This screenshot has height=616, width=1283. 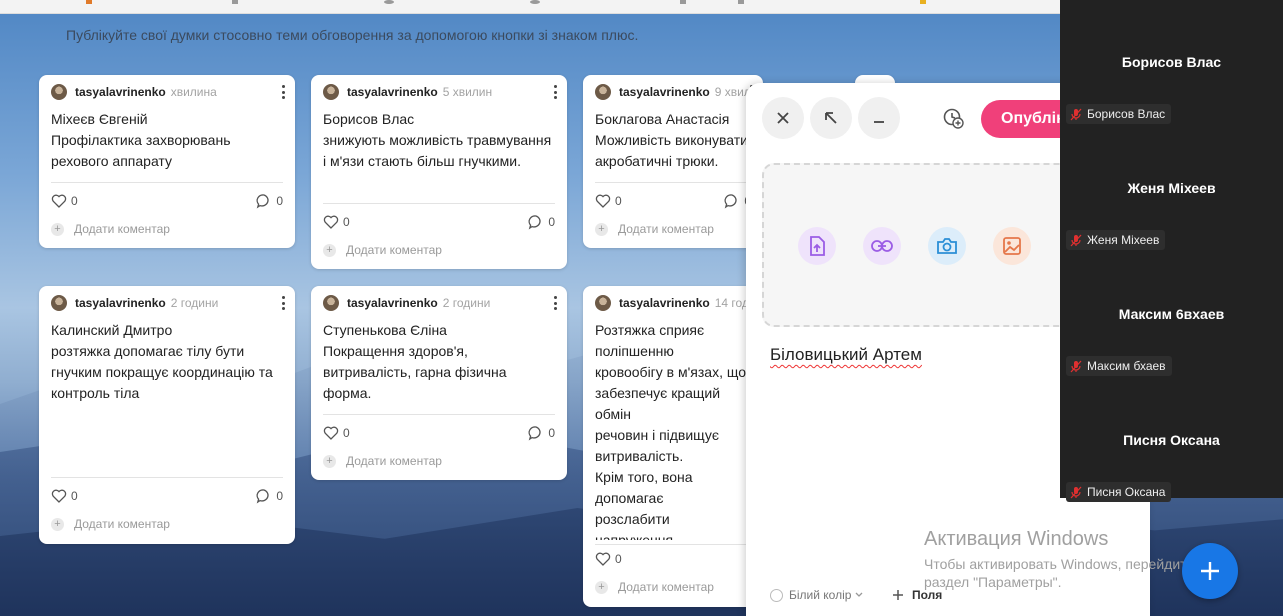 I want to click on card-header: tasyalavrinenko хвилина, so click(x=168, y=92).